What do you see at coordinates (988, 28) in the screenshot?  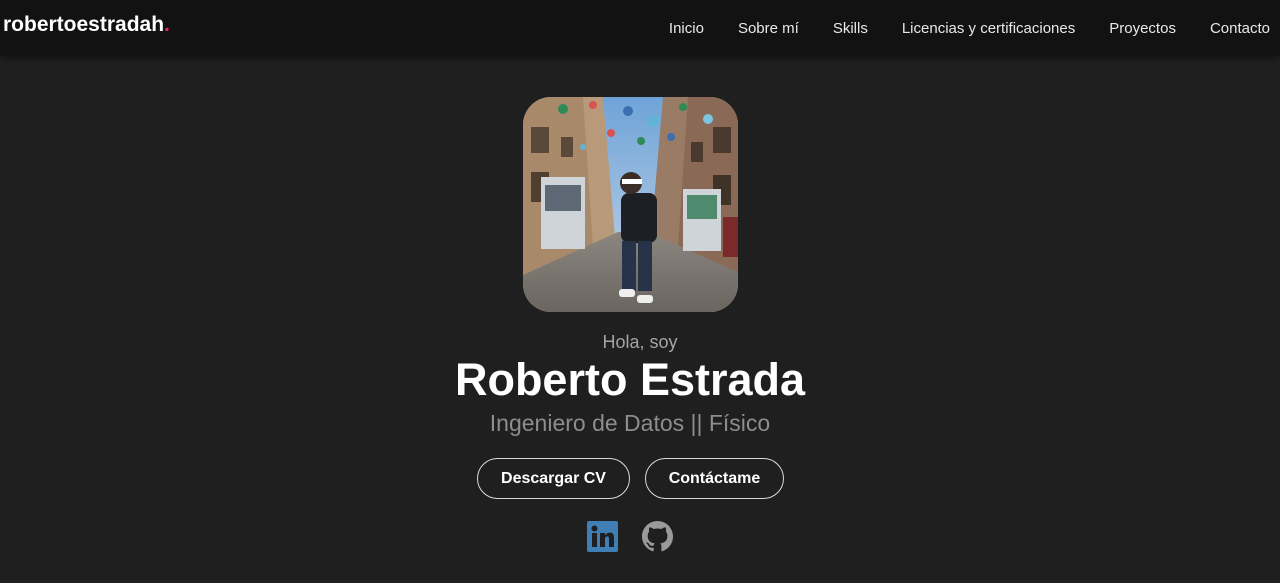 I see `nav-link-licencias: Licencias y certificaciones` at bounding box center [988, 28].